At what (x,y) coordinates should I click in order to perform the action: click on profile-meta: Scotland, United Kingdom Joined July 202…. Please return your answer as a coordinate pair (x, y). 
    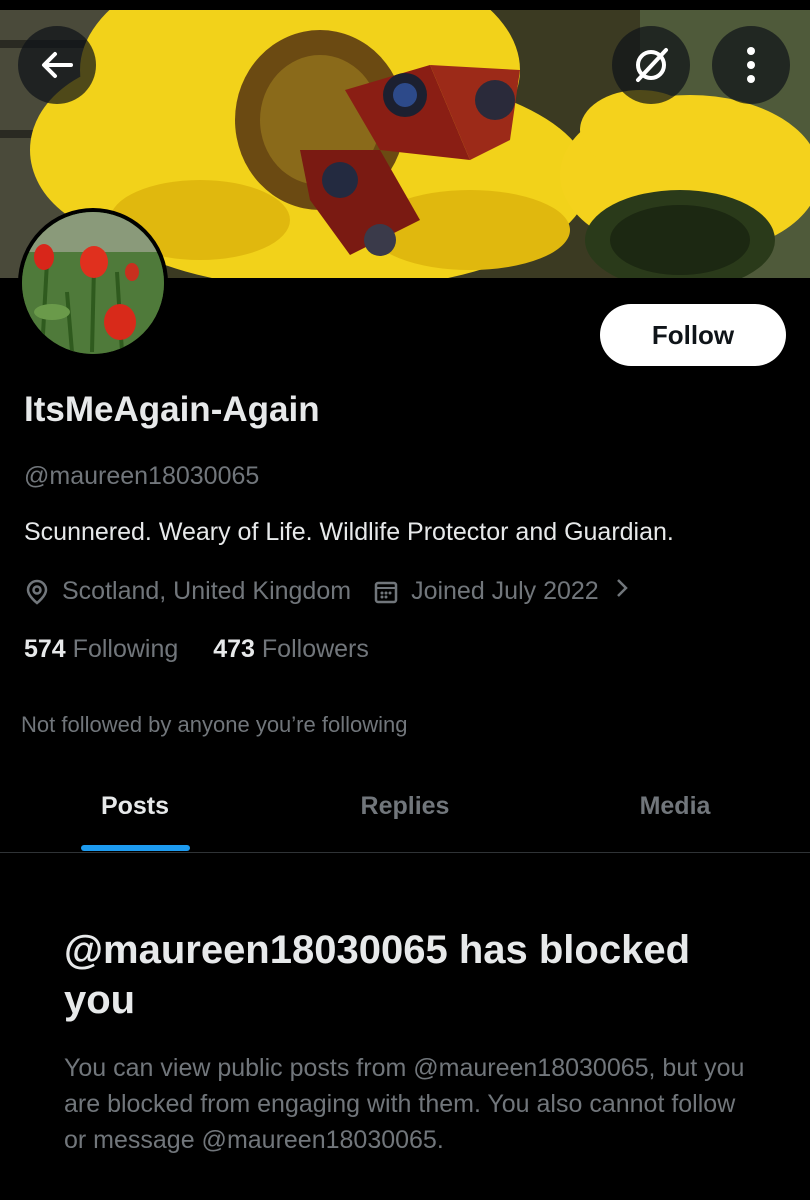
    Looking at the image, I should click on (326, 591).